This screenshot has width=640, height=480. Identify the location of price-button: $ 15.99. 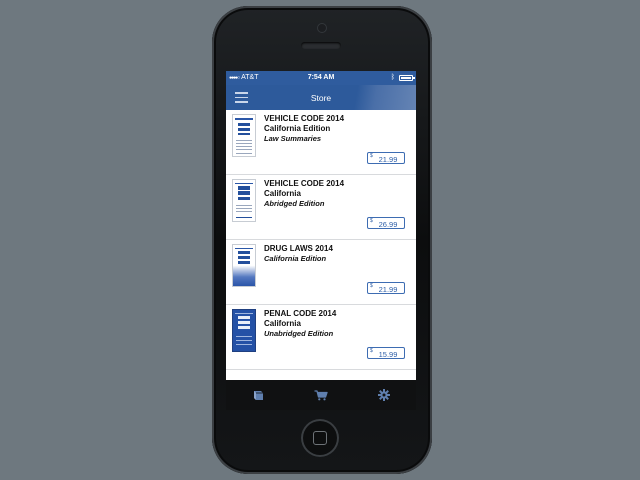
(386, 353).